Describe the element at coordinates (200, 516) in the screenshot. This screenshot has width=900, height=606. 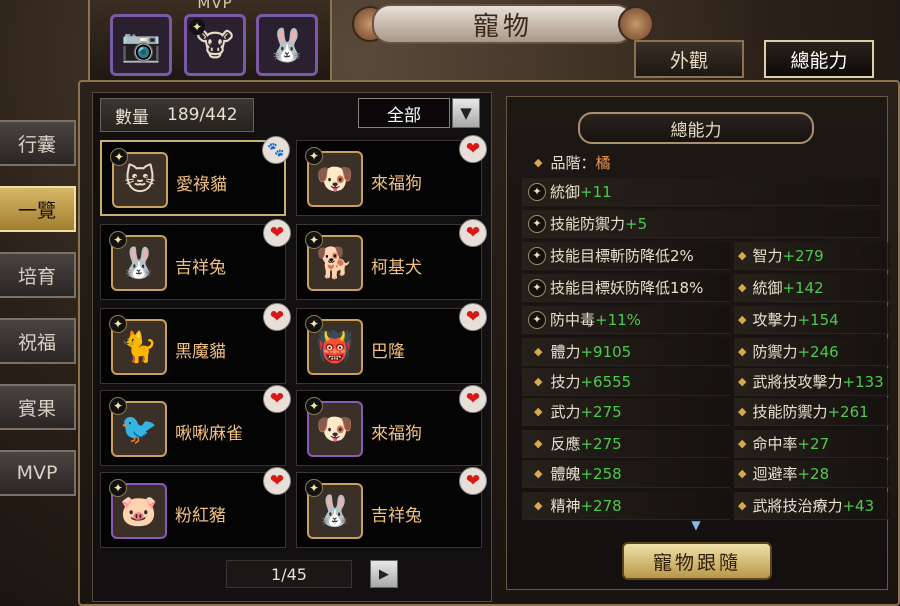
I see `pet-name: 粉紅豬` at that location.